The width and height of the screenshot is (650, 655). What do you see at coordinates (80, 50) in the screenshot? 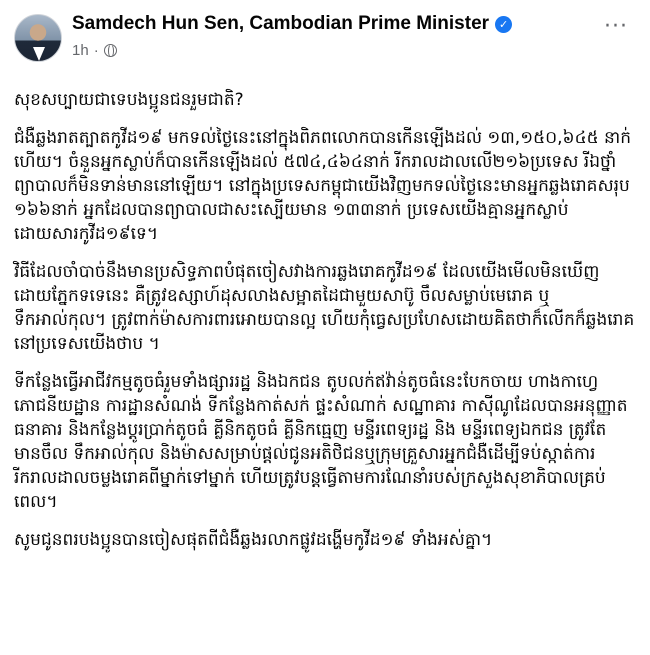
I see `post-timestamp-link: 1h` at bounding box center [80, 50].